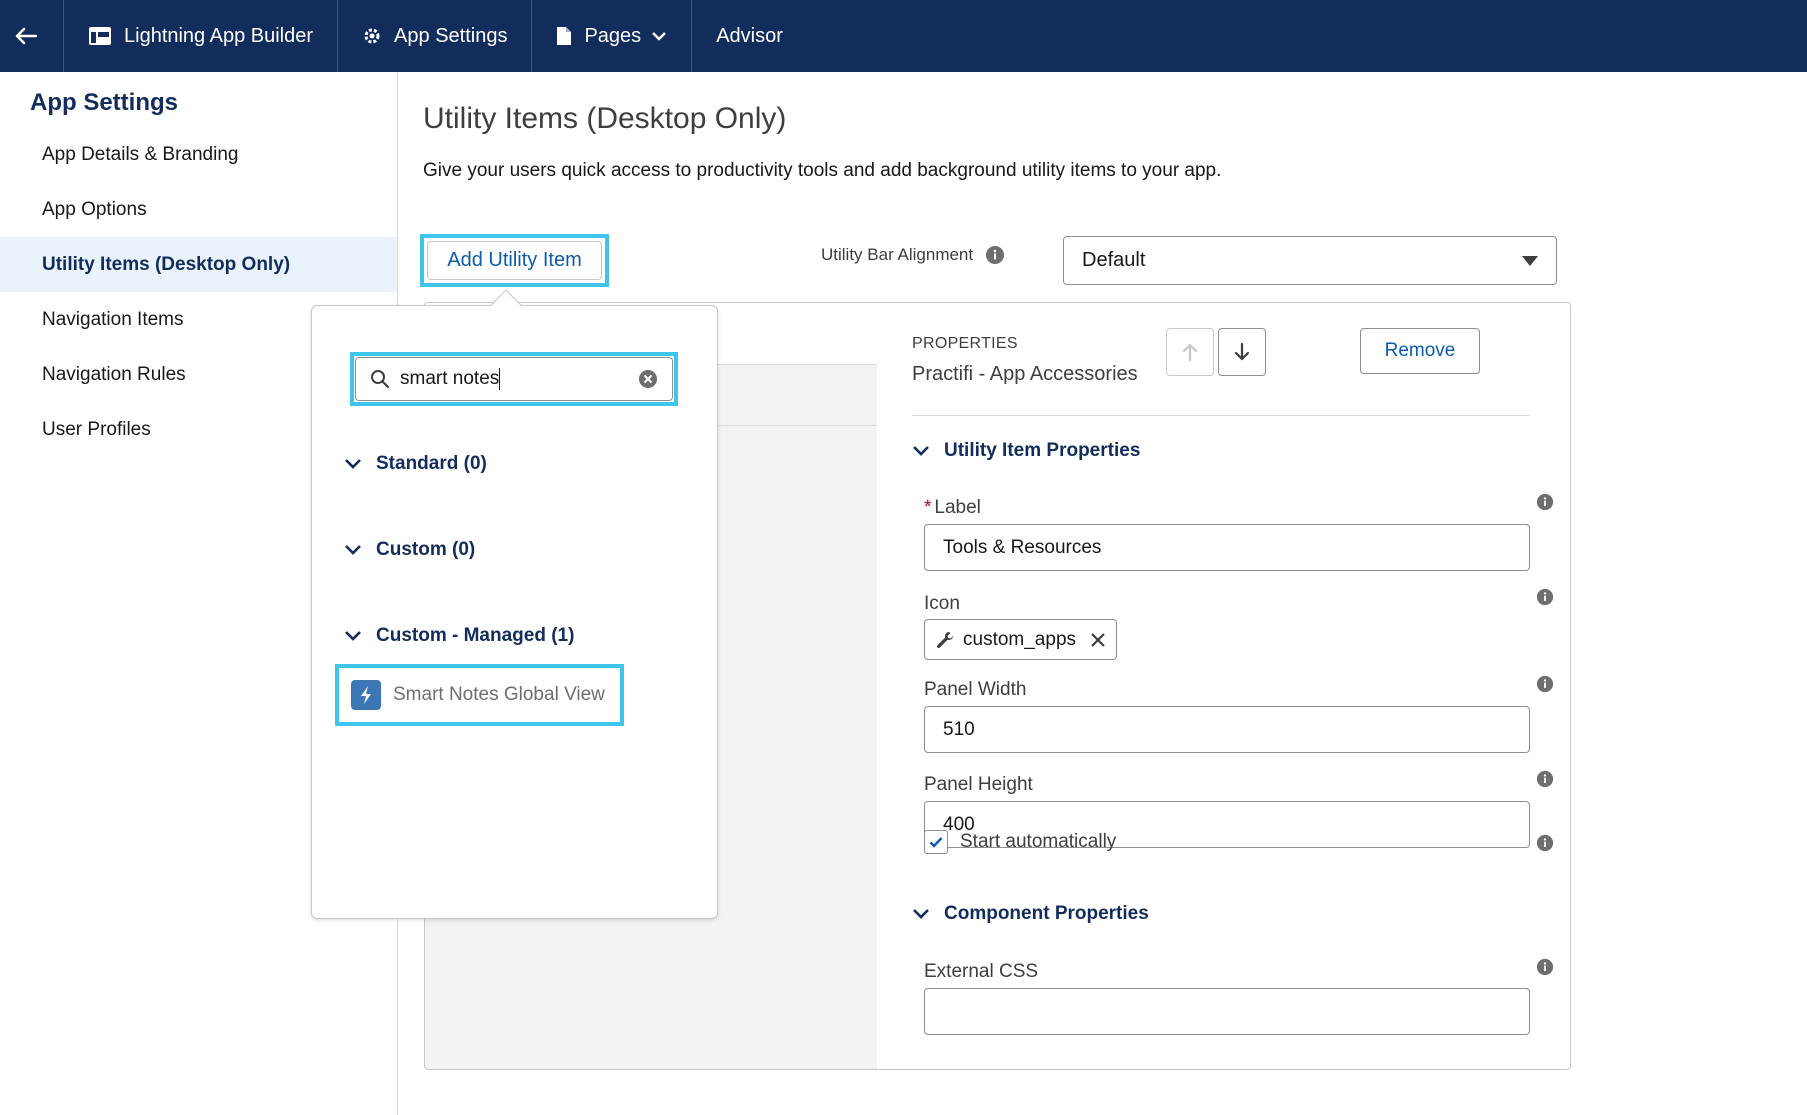 This screenshot has width=1807, height=1115. What do you see at coordinates (100, 36) in the screenshot?
I see `app-builder-icon` at bounding box center [100, 36].